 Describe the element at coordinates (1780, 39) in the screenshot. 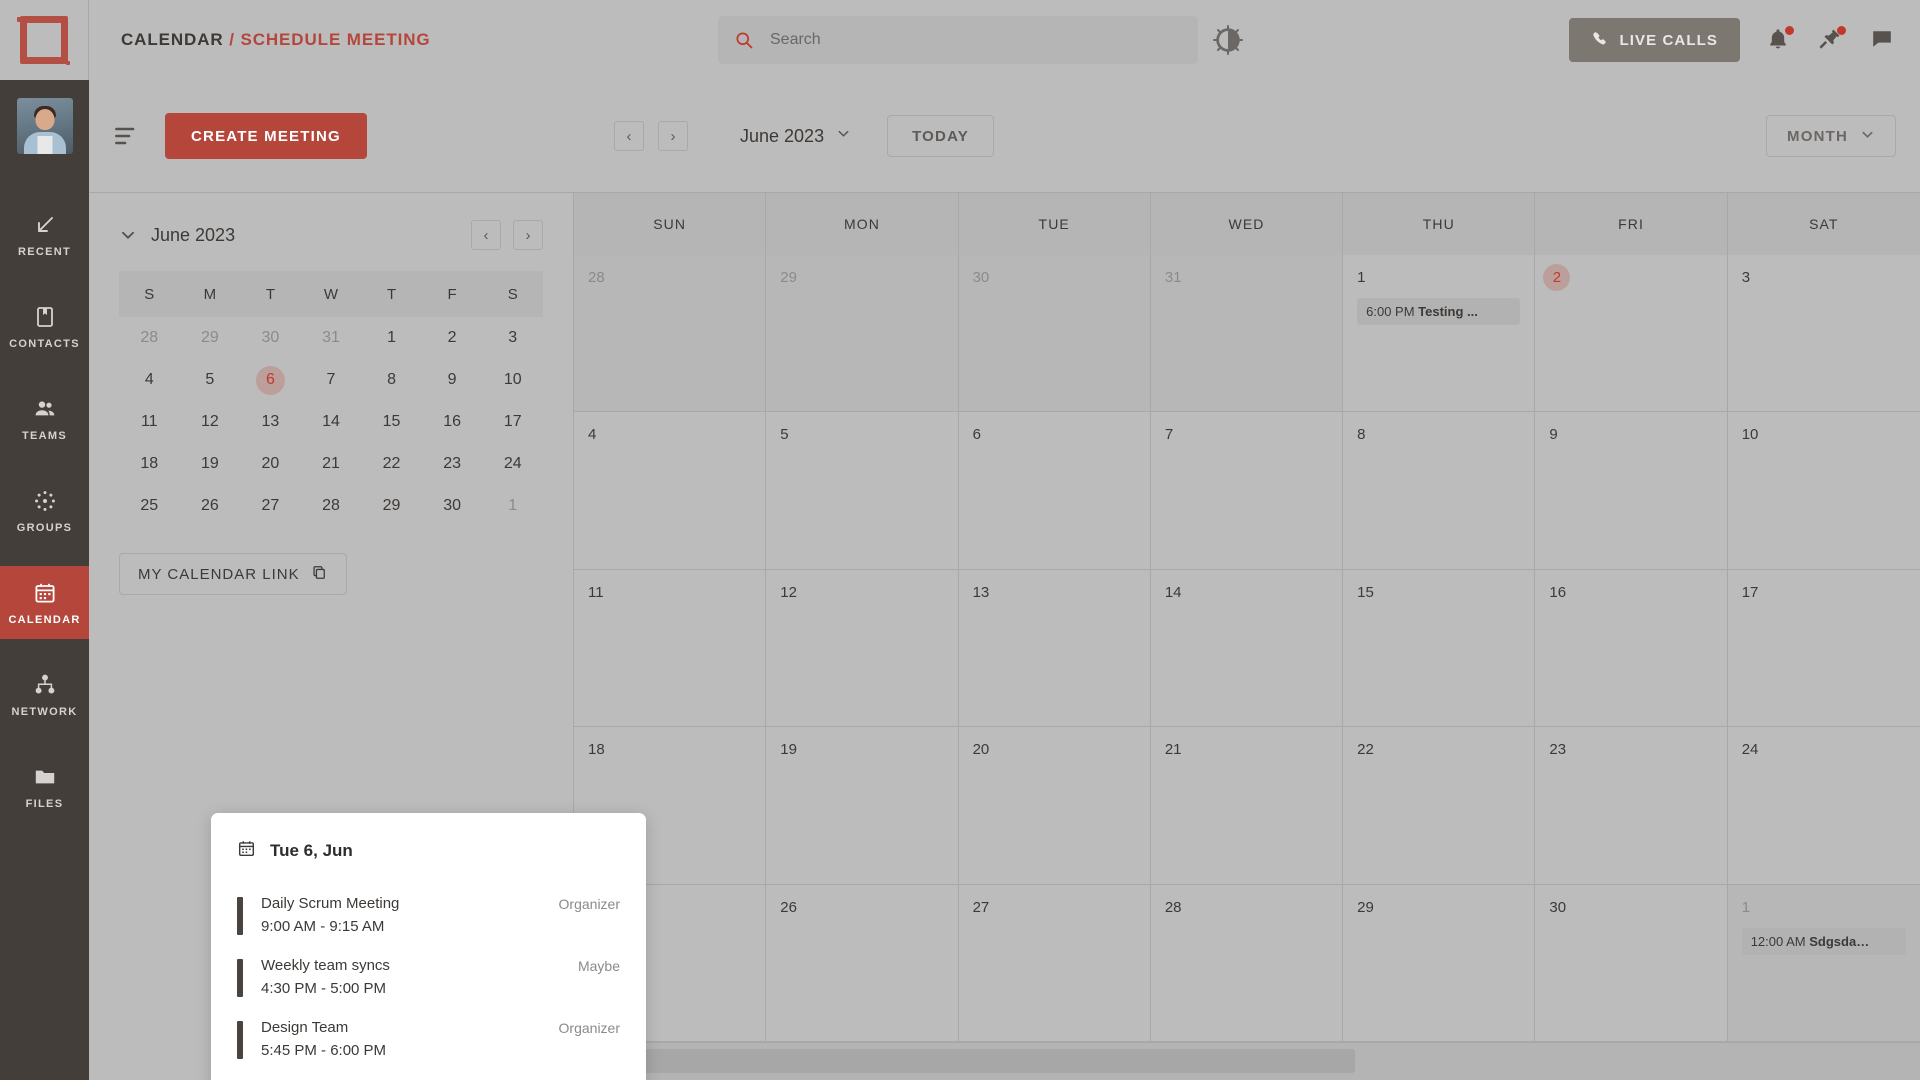

I see `bell-icon` at that location.